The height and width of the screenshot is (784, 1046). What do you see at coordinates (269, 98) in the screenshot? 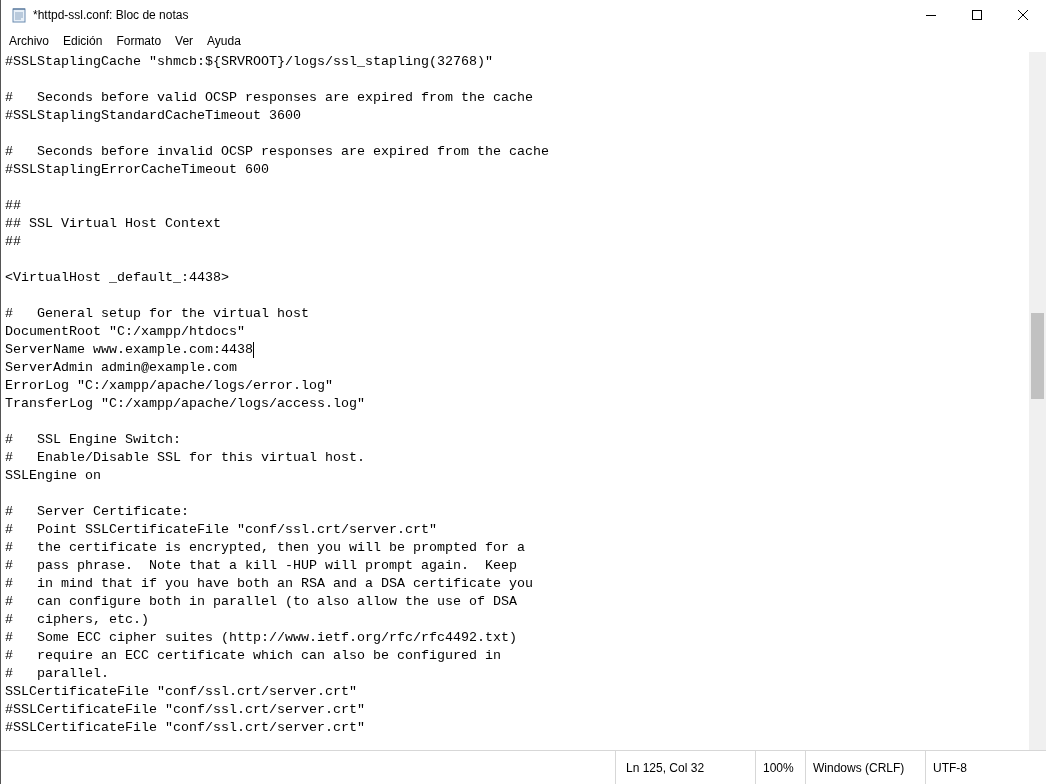
I see `code-line: # Seconds before valid OCSP responses are expired from the cache` at bounding box center [269, 98].